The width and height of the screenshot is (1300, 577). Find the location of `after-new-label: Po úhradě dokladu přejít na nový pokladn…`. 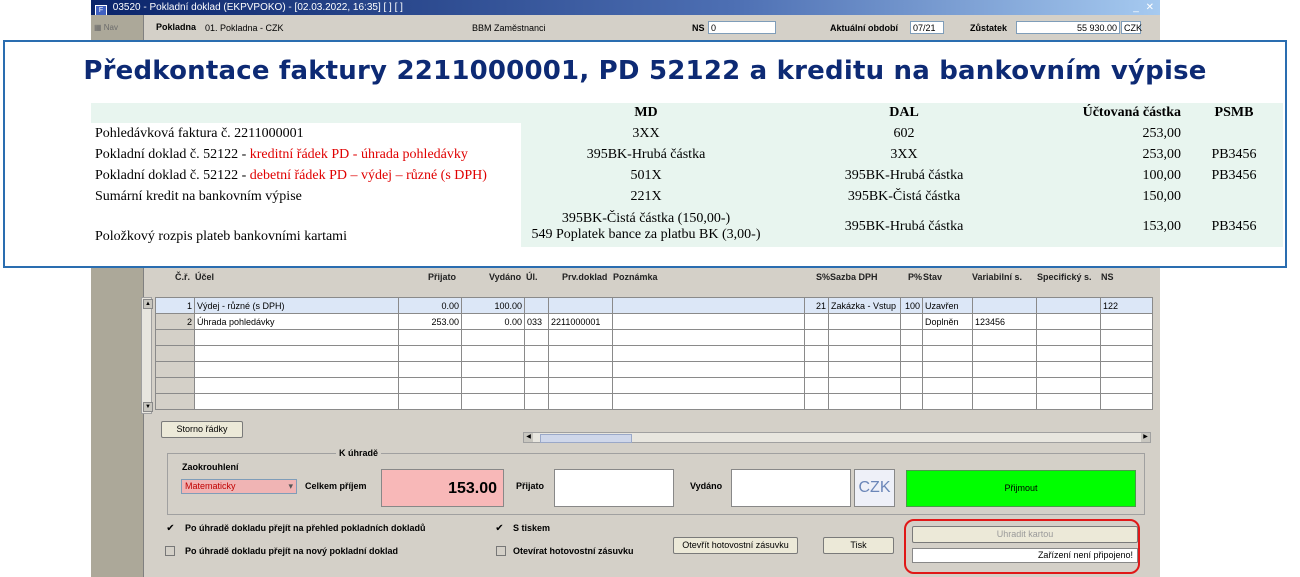

after-new-label: Po úhradě dokladu přejít na nový pokladn… is located at coordinates (292, 551).